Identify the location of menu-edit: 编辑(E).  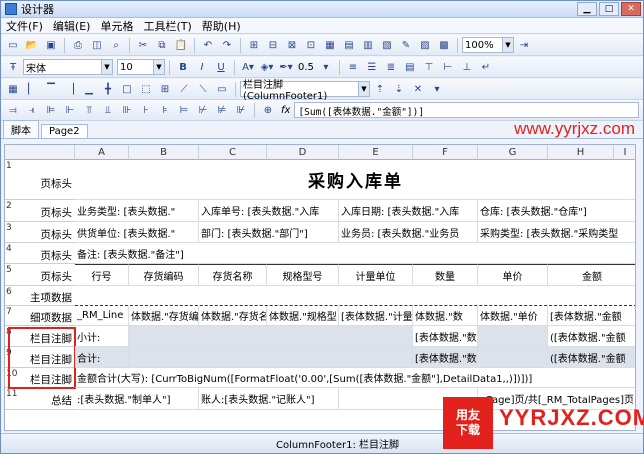
(72, 26).